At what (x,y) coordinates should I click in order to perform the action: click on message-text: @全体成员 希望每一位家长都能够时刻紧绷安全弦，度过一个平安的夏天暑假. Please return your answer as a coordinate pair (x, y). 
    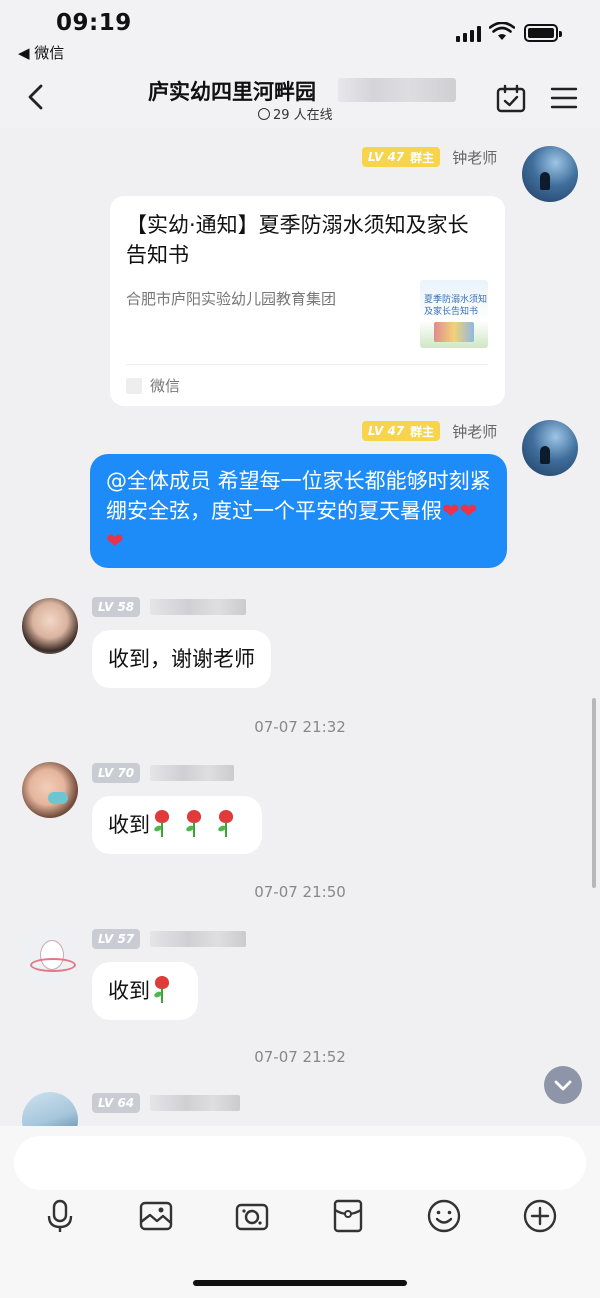
    Looking at the image, I should click on (298, 496).